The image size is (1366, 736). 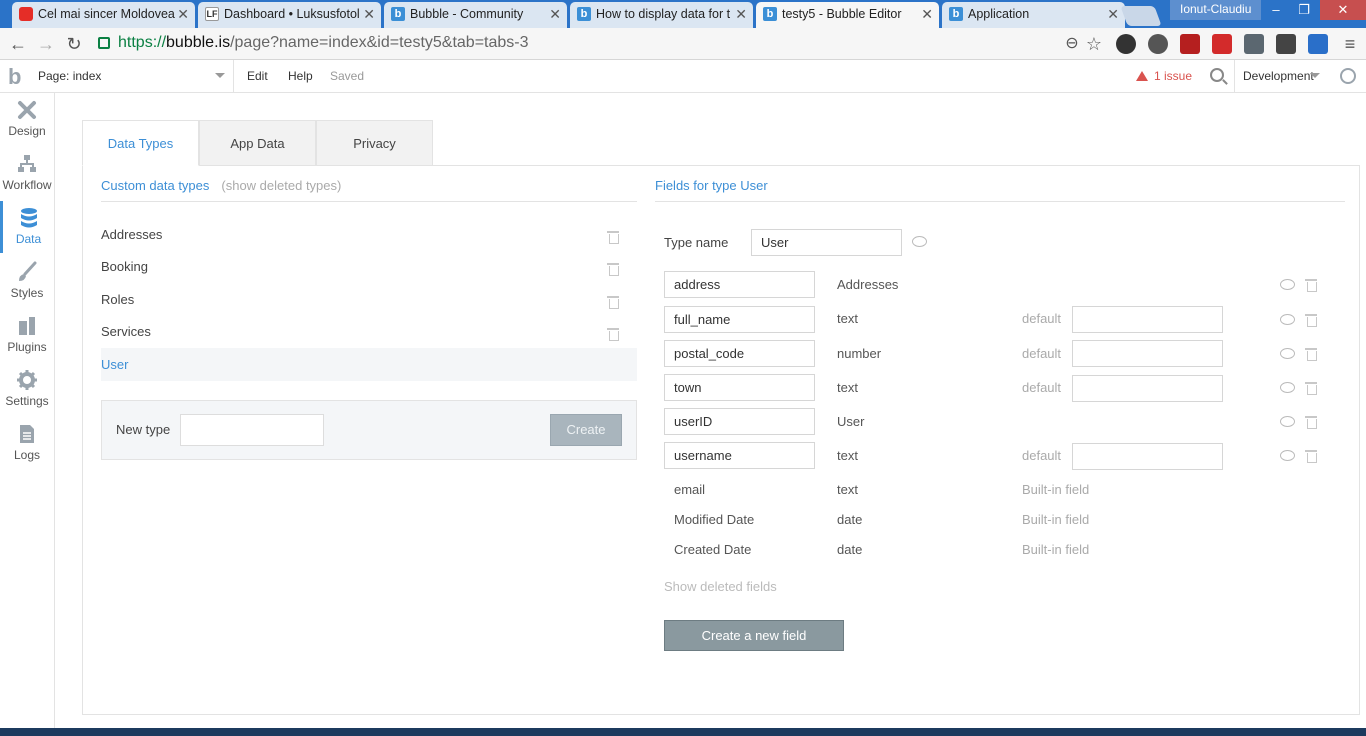 What do you see at coordinates (14, 77) in the screenshot?
I see `bubble-logo-icon: b` at bounding box center [14, 77].